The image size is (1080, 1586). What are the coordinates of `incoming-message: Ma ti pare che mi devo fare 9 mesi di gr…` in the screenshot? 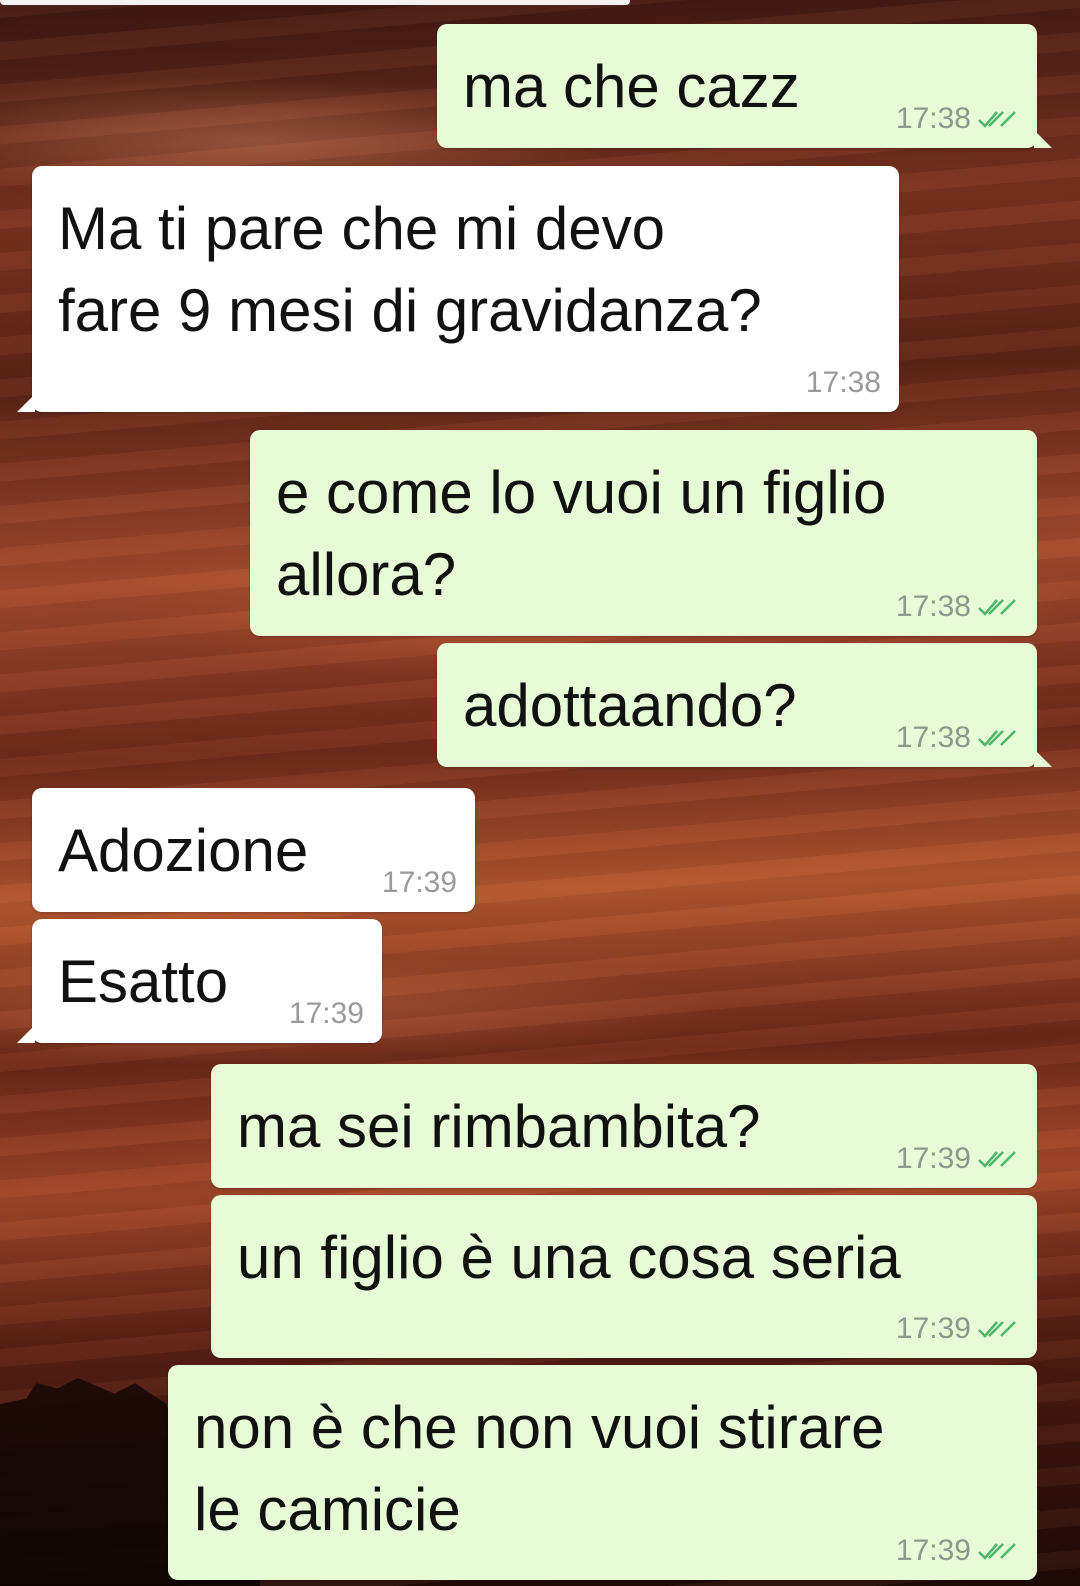 It's located at (458, 289).